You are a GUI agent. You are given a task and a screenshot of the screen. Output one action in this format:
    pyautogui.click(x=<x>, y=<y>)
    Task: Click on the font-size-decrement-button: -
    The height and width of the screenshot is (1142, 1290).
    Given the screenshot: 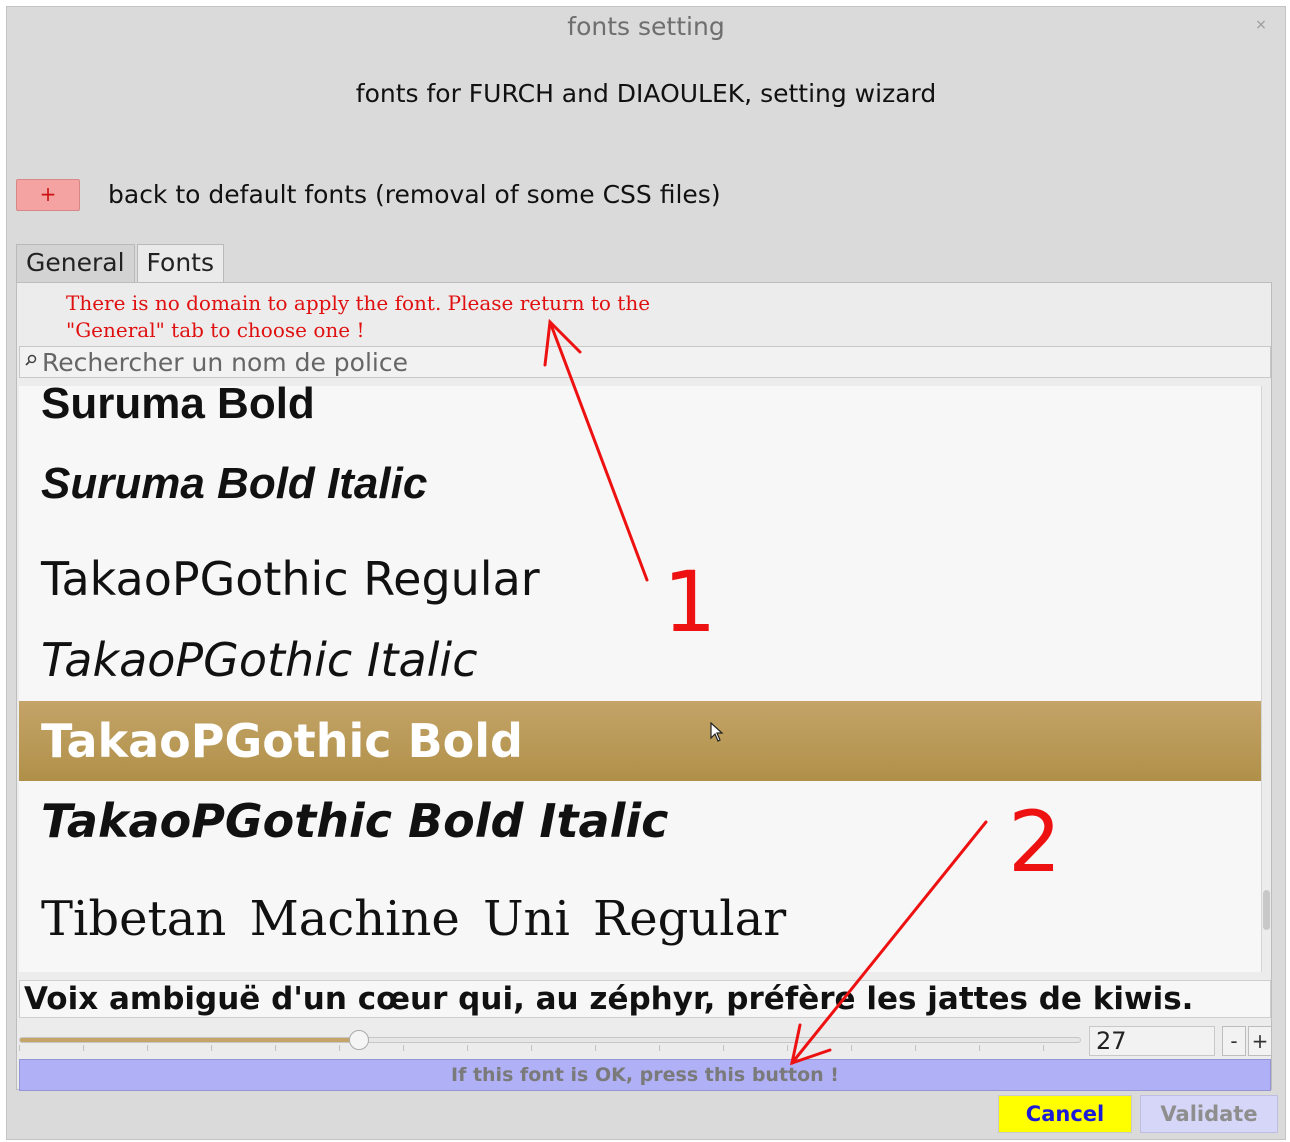 What is the action you would take?
    pyautogui.click(x=1234, y=1041)
    